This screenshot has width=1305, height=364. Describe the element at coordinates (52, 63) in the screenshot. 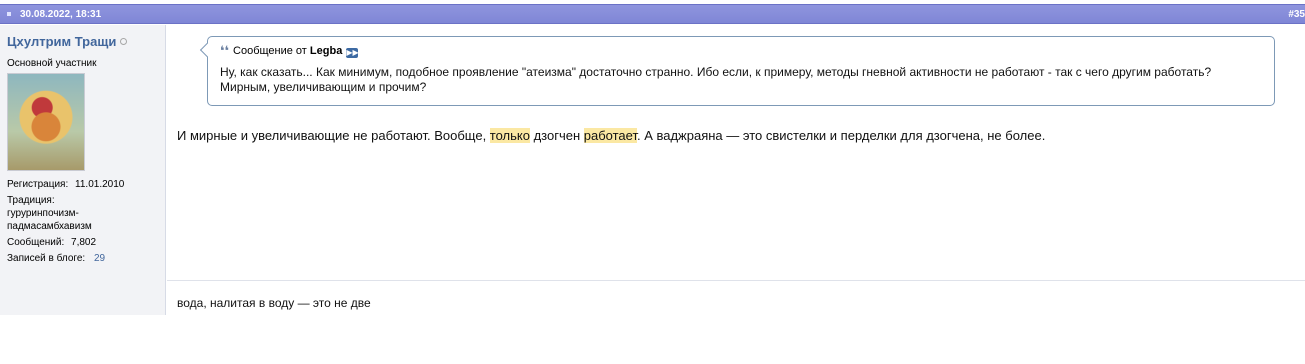

I see `user-title: Основной участник` at that location.